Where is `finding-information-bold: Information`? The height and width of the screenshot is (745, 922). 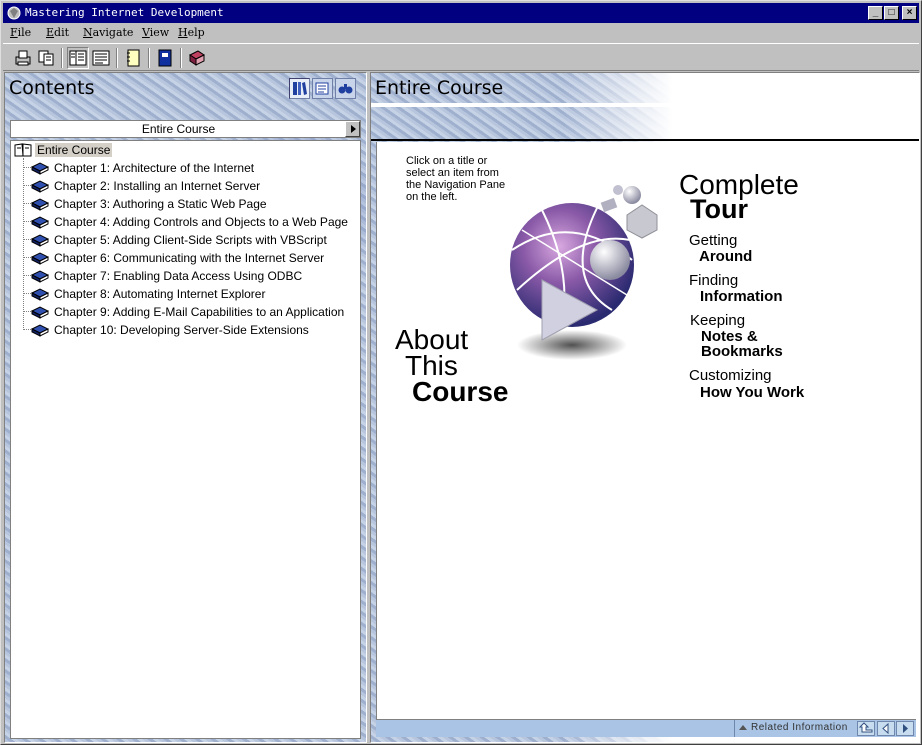 finding-information-bold: Information is located at coordinates (741, 296).